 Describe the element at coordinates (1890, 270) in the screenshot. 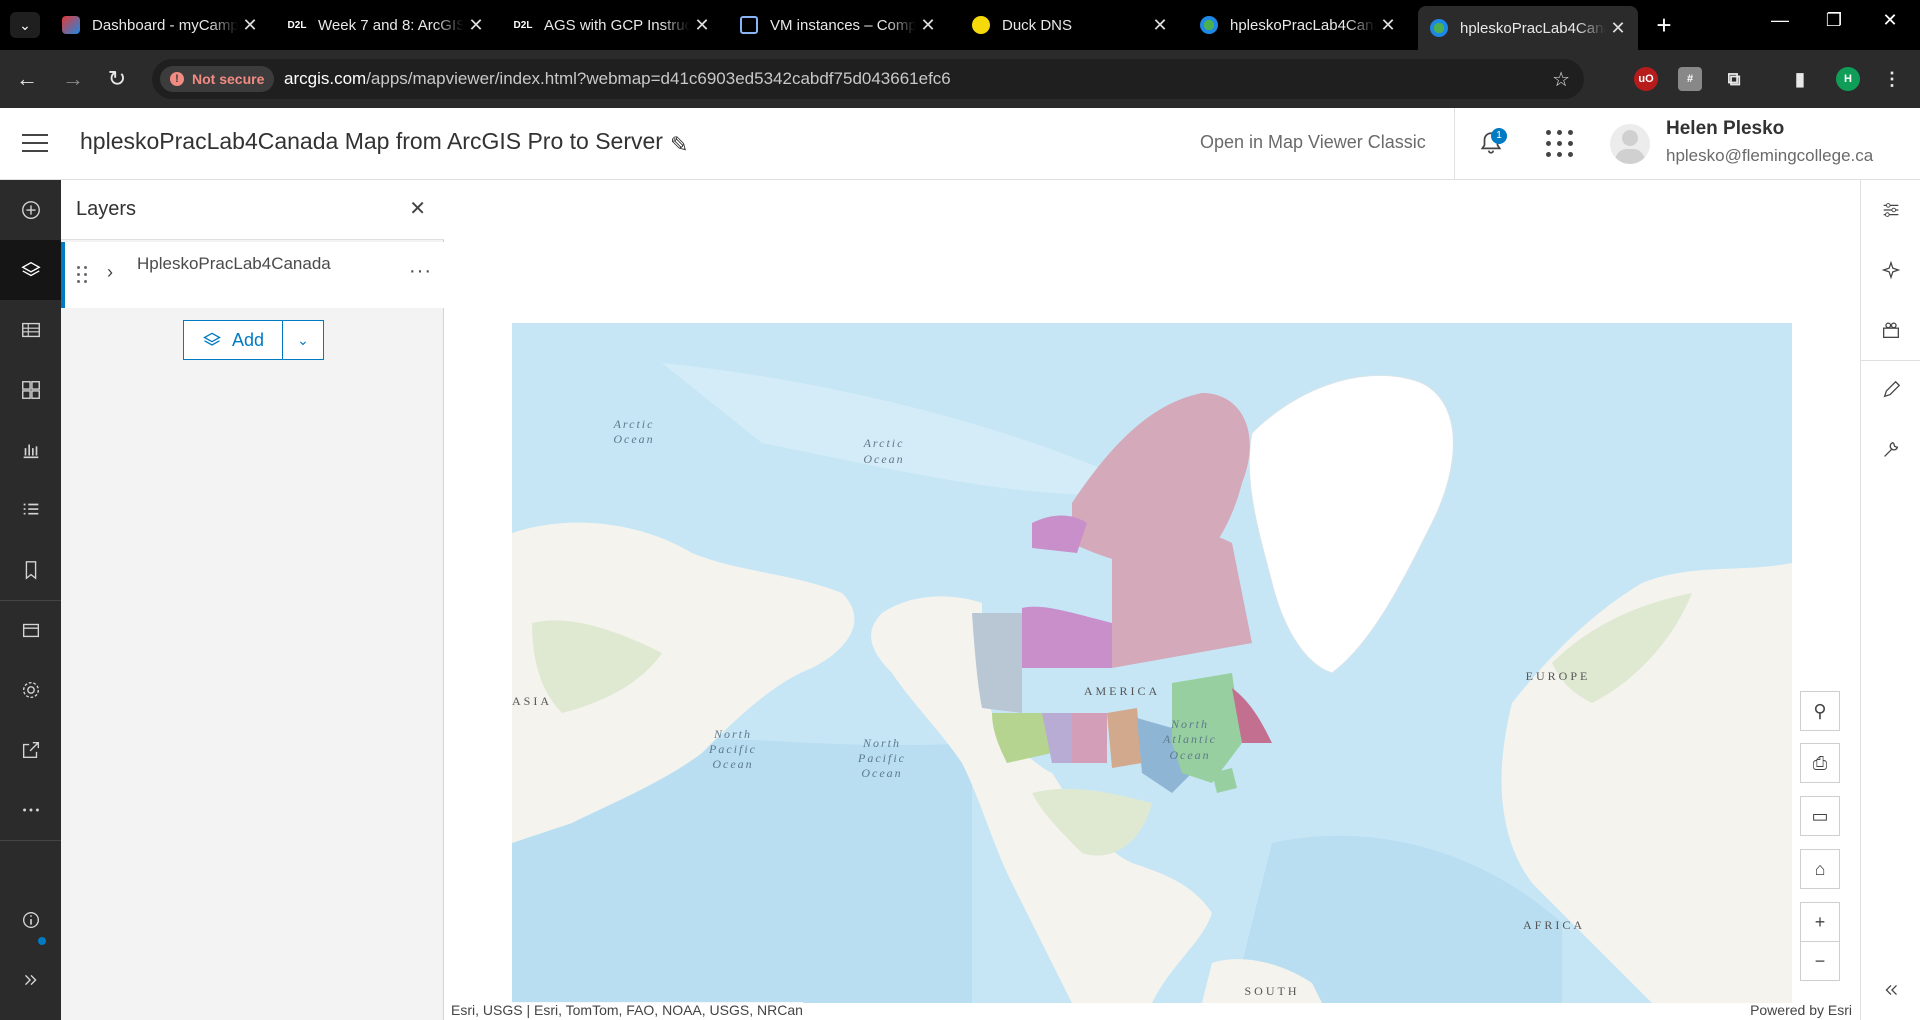

I see `effects-sparkle-icon` at that location.